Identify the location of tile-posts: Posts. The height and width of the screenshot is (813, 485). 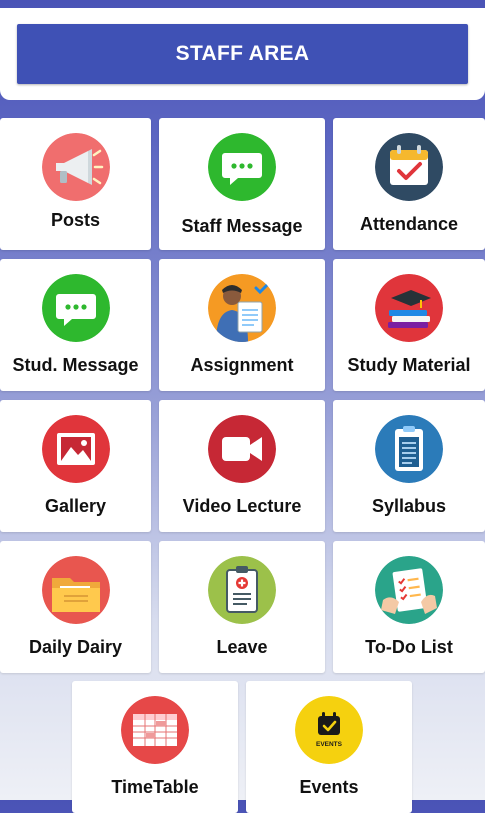
(75, 184).